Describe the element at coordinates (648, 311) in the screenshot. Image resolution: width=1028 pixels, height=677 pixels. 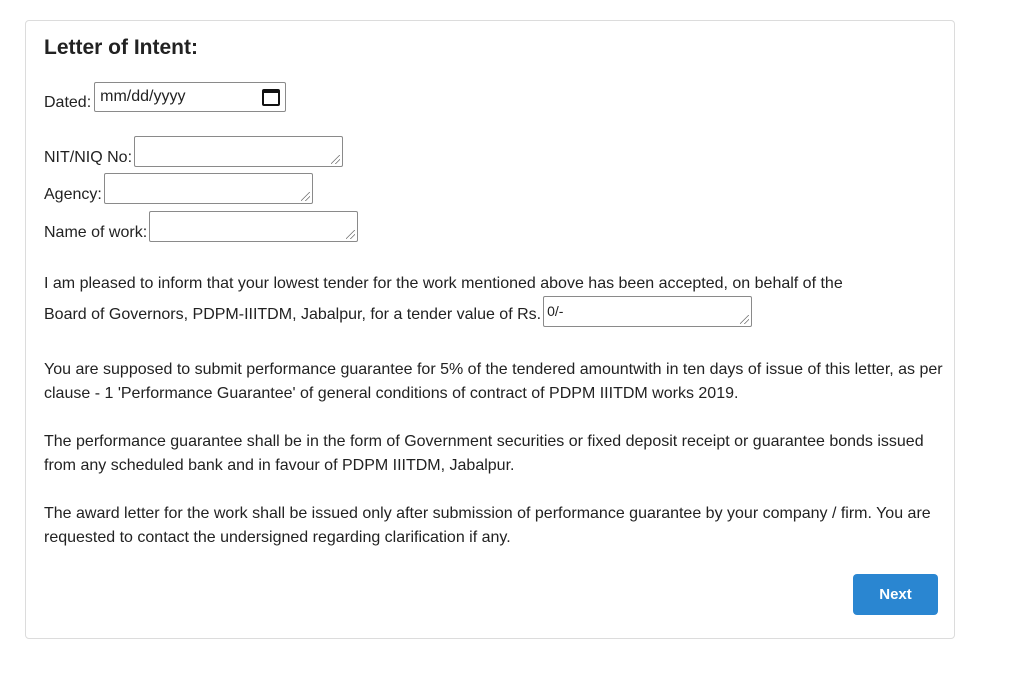
I see `tender-value-input: 0/-` at that location.